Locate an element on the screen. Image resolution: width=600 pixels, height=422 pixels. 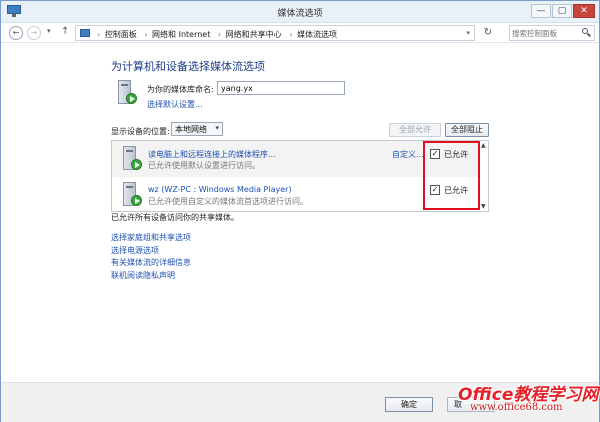
search-box is located at coordinates (552, 33).